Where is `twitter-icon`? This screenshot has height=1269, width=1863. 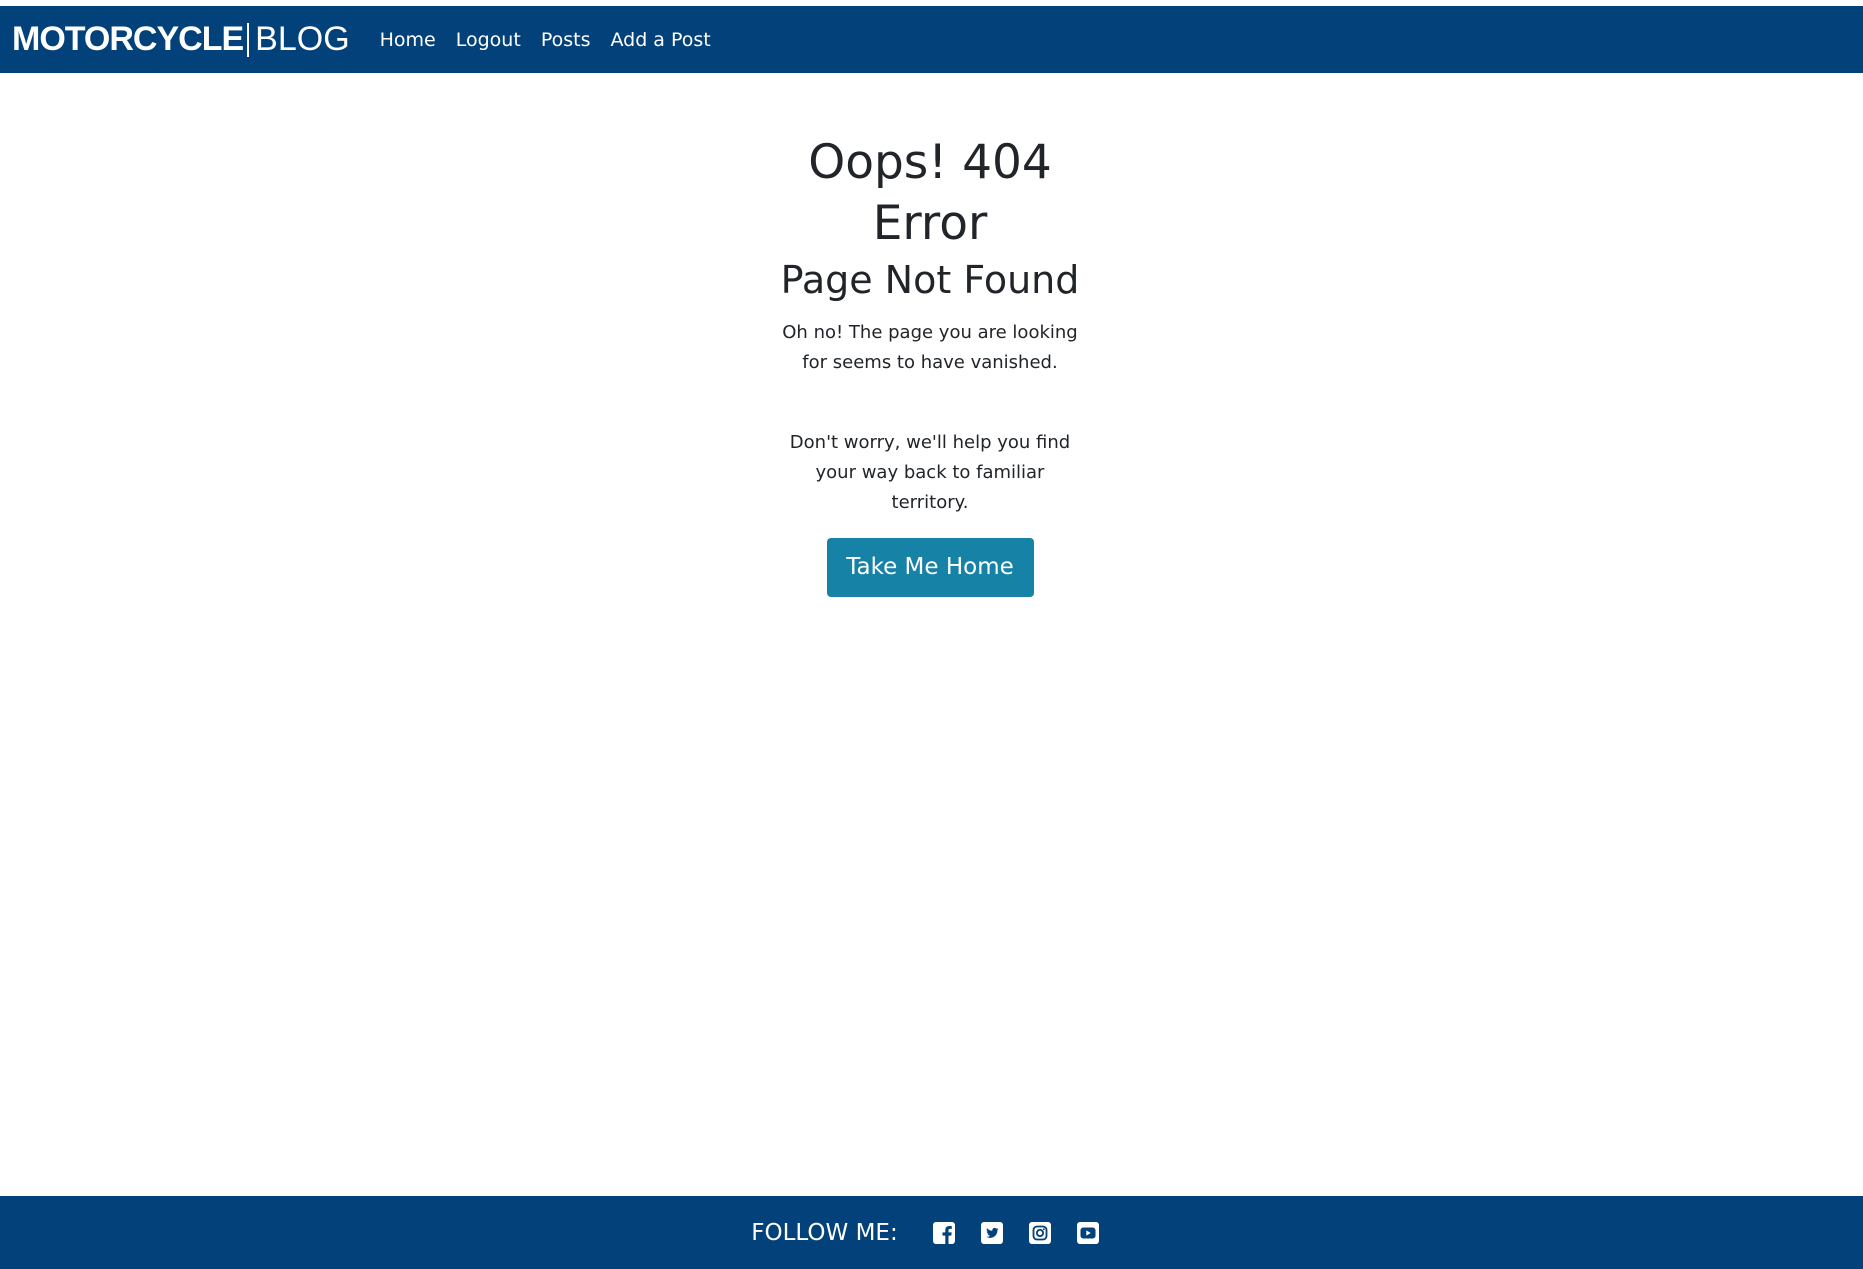 twitter-icon is located at coordinates (992, 1233).